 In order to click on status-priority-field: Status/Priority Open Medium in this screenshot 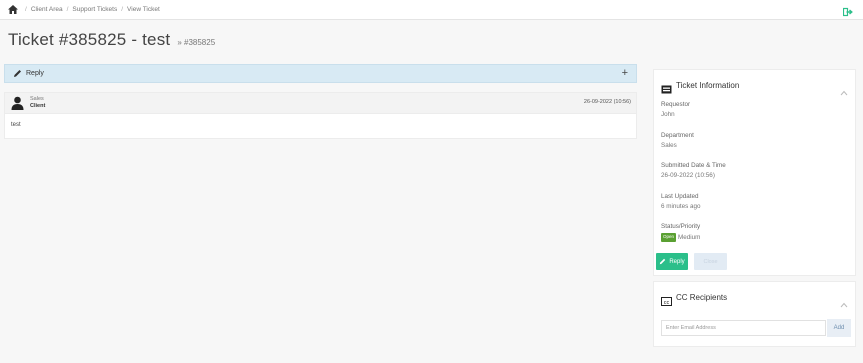, I will do `click(680, 232)`.